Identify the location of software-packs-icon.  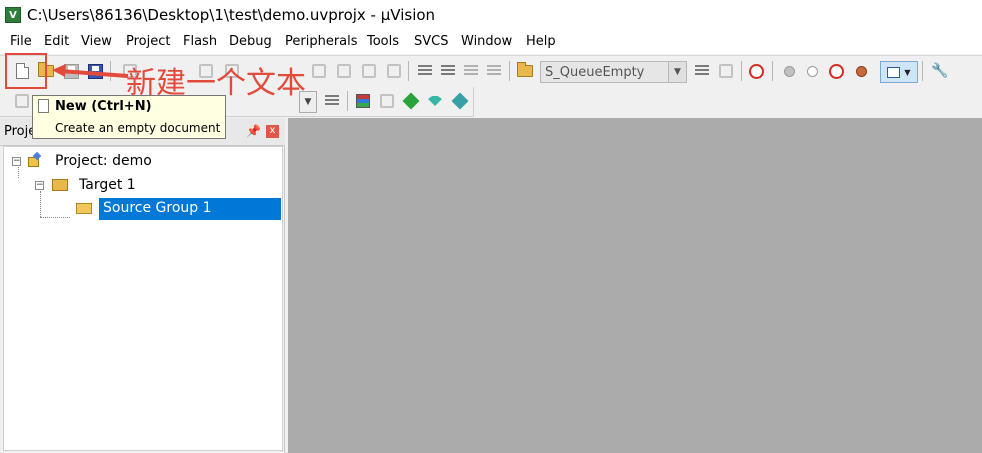
(411, 101).